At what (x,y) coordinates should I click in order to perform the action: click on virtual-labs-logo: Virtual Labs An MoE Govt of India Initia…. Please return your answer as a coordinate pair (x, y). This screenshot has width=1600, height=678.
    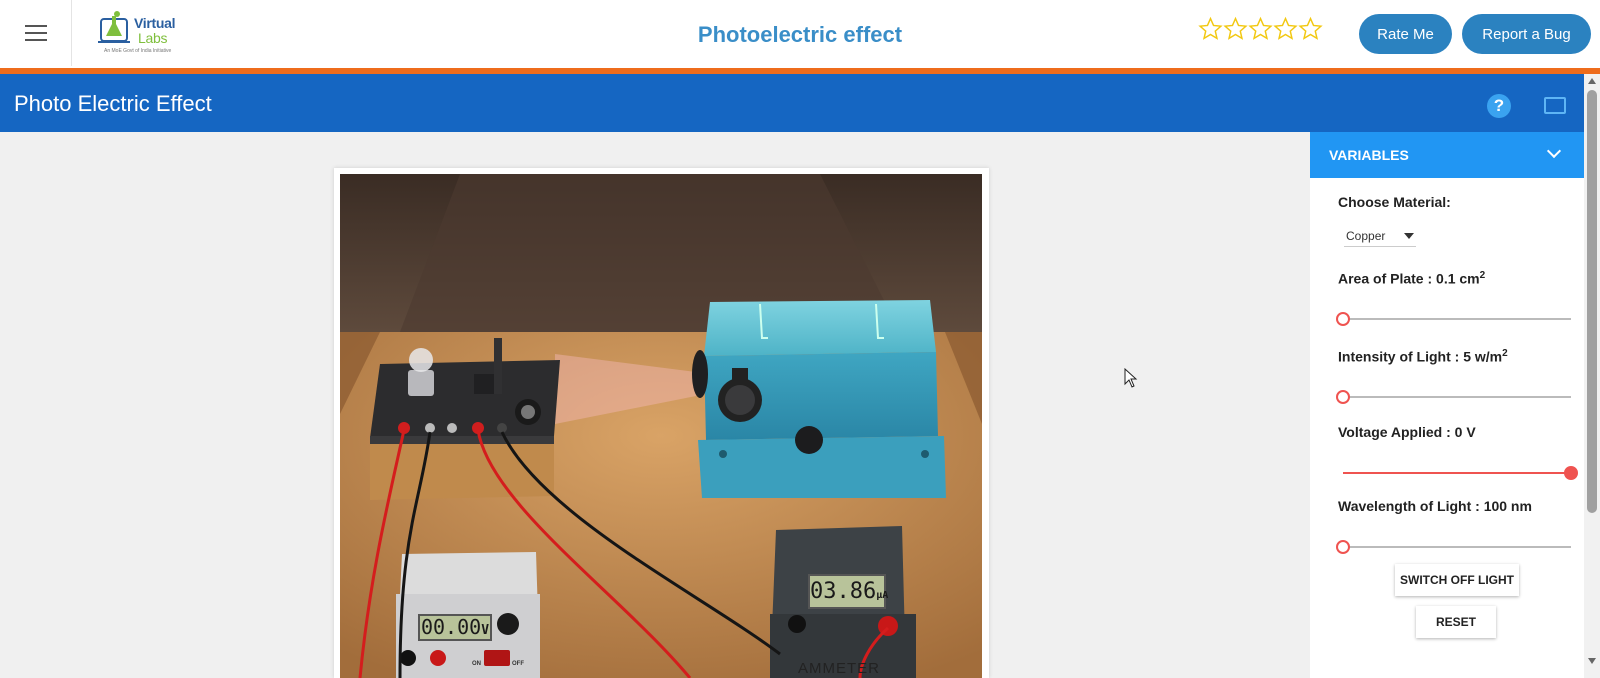
    Looking at the image, I should click on (141, 33).